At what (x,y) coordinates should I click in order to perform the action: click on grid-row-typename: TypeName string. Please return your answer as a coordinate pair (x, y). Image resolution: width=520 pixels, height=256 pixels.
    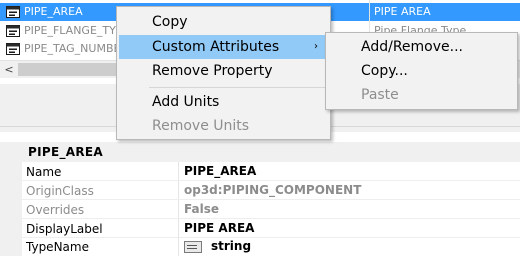
    Looking at the image, I should click on (260, 246).